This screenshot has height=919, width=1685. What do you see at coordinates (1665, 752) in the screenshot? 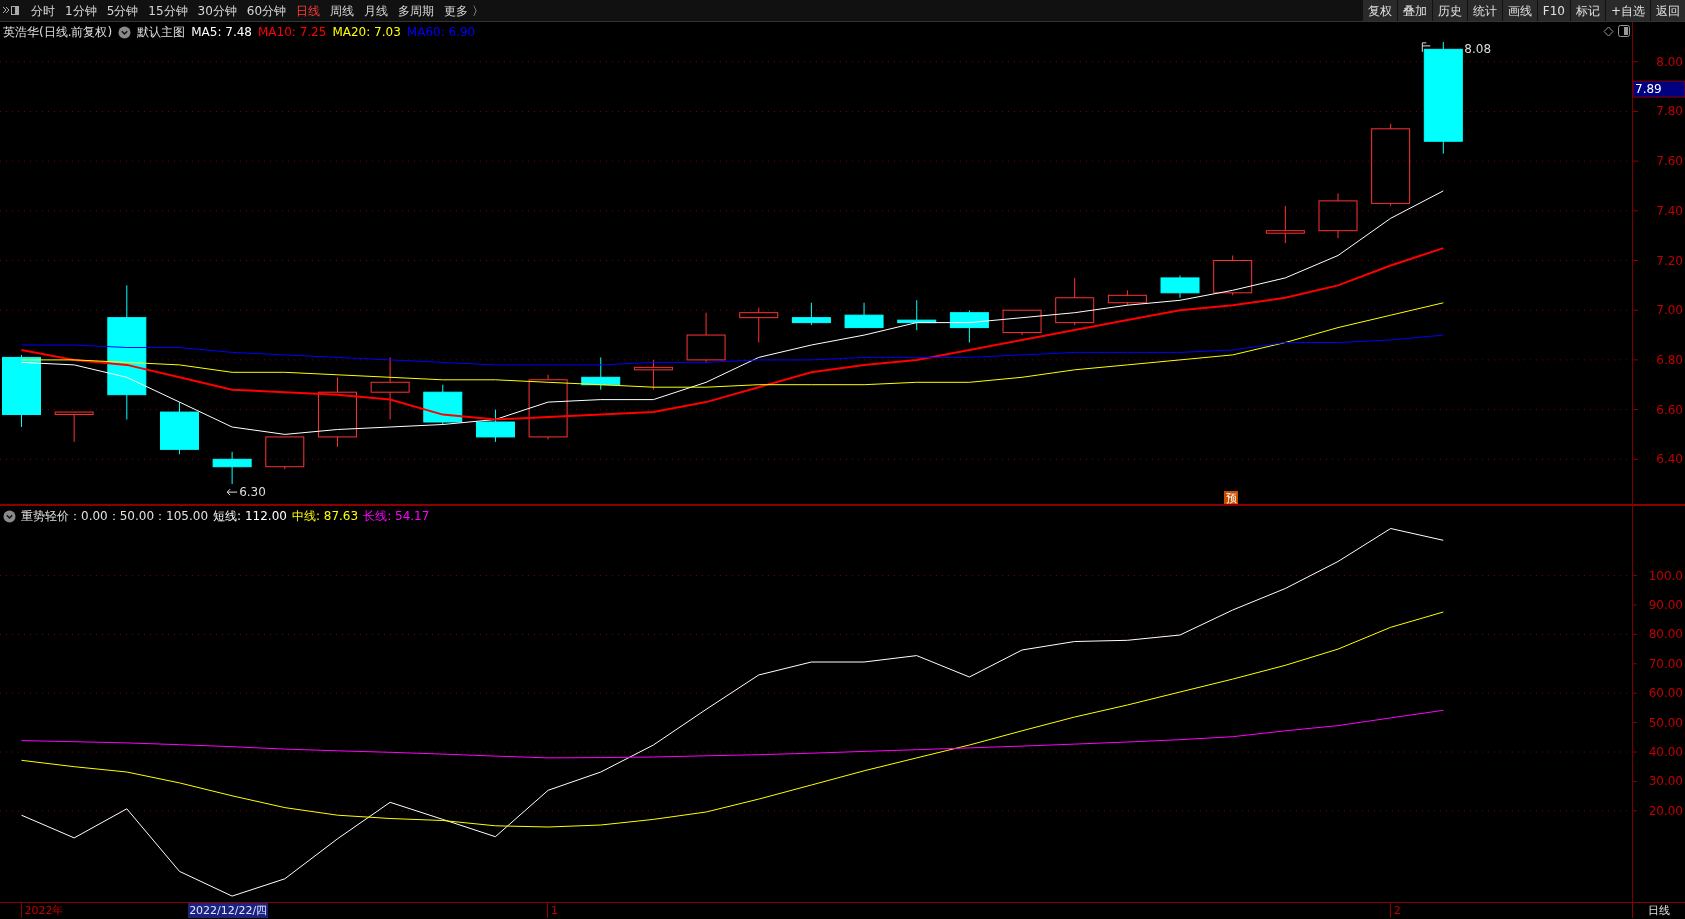
I see `axis-label: 40.00` at bounding box center [1665, 752].